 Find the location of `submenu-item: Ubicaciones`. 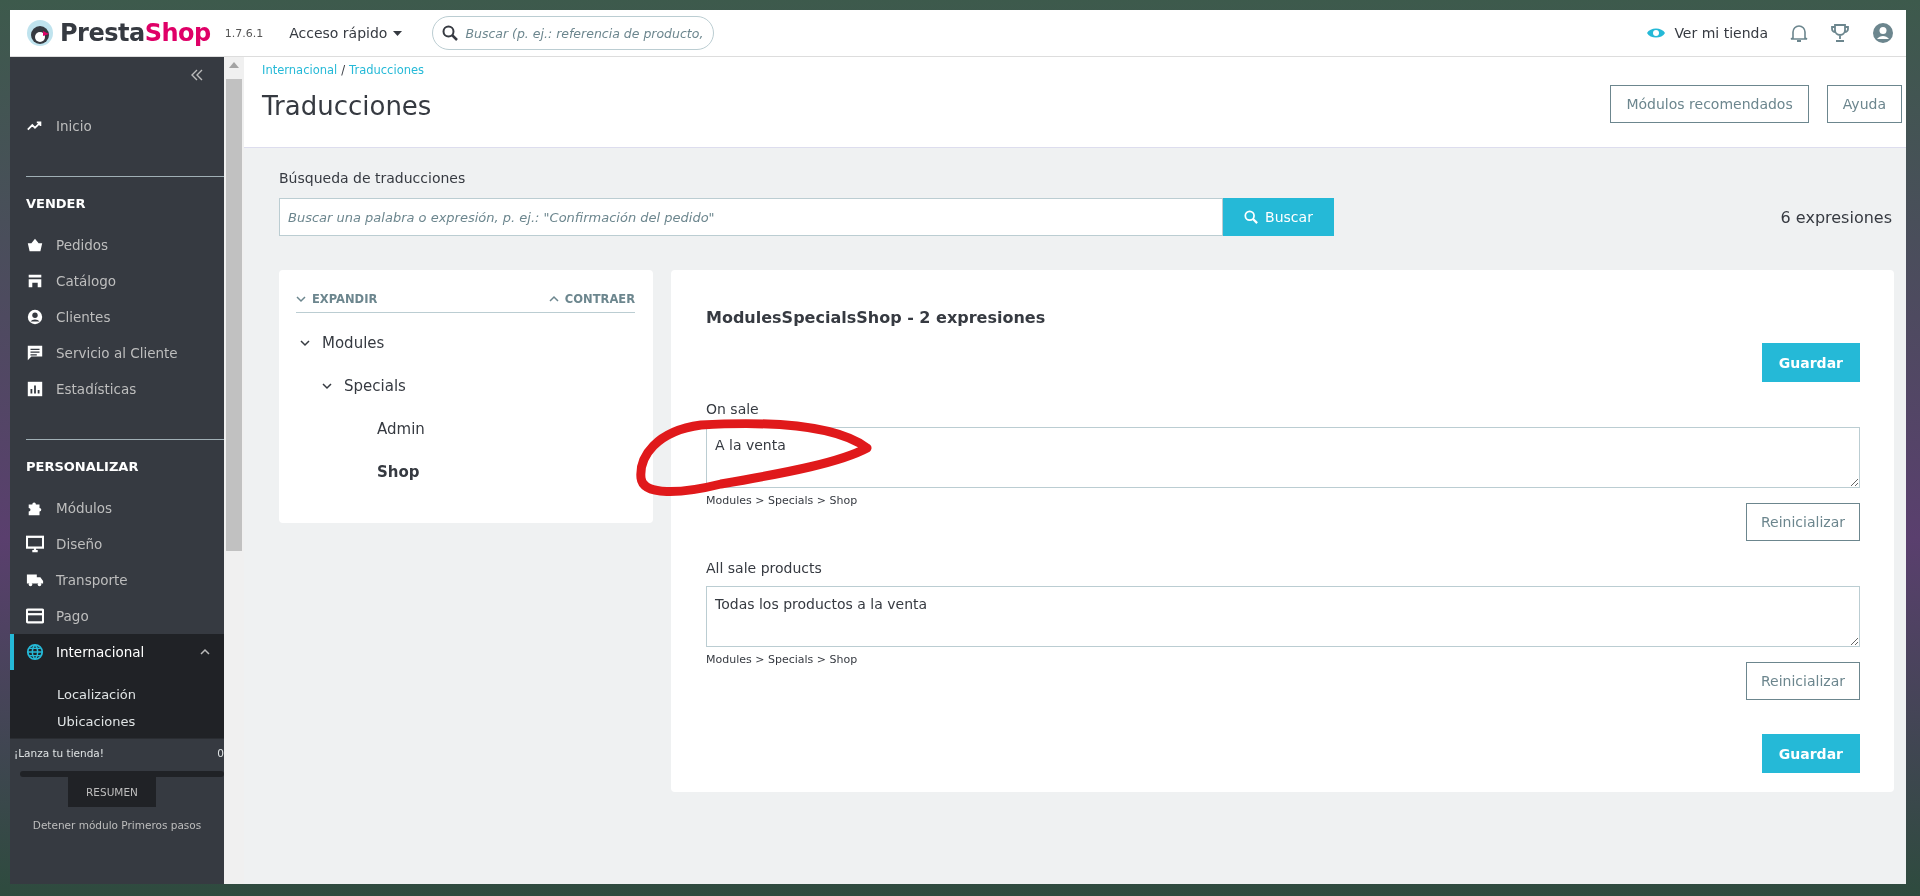

submenu-item: Ubicaciones is located at coordinates (117, 721).